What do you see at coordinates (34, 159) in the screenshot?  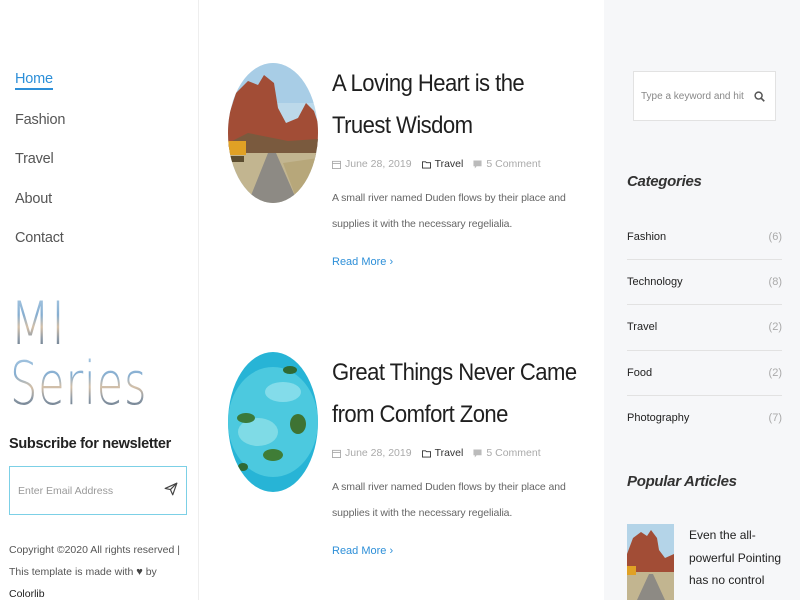 I see `nav-link-travel: Travel` at bounding box center [34, 159].